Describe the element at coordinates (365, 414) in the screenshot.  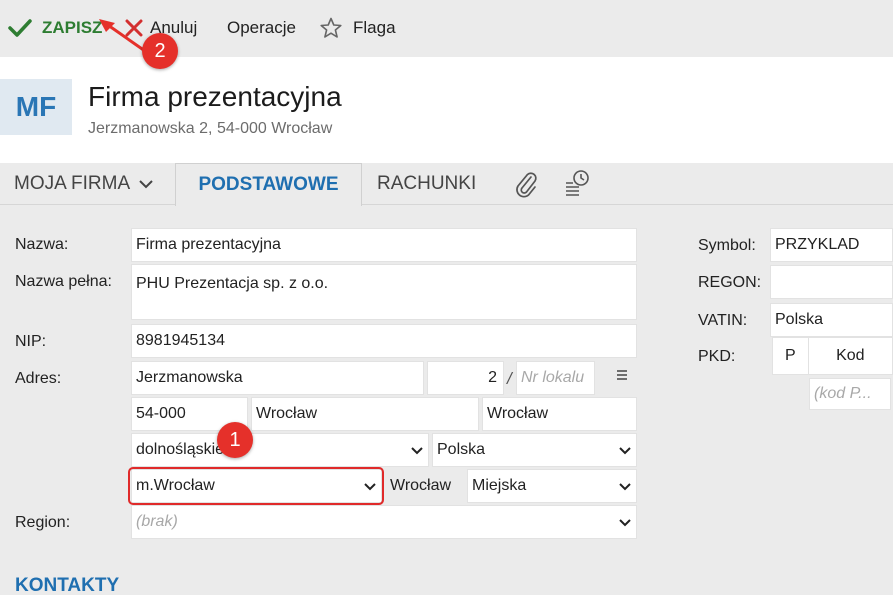
I see `city-input: Wrocław` at that location.